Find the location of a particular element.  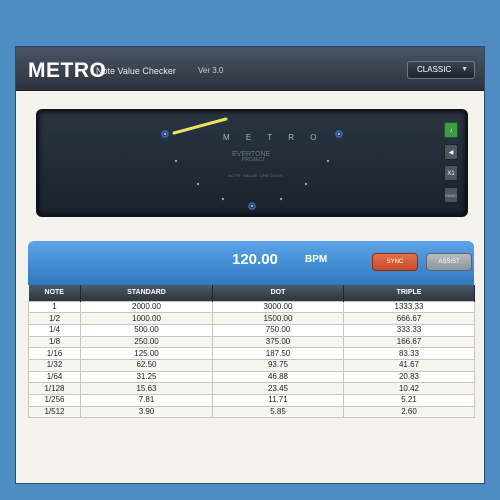

note-cell: 1/8 is located at coordinates (54, 342).